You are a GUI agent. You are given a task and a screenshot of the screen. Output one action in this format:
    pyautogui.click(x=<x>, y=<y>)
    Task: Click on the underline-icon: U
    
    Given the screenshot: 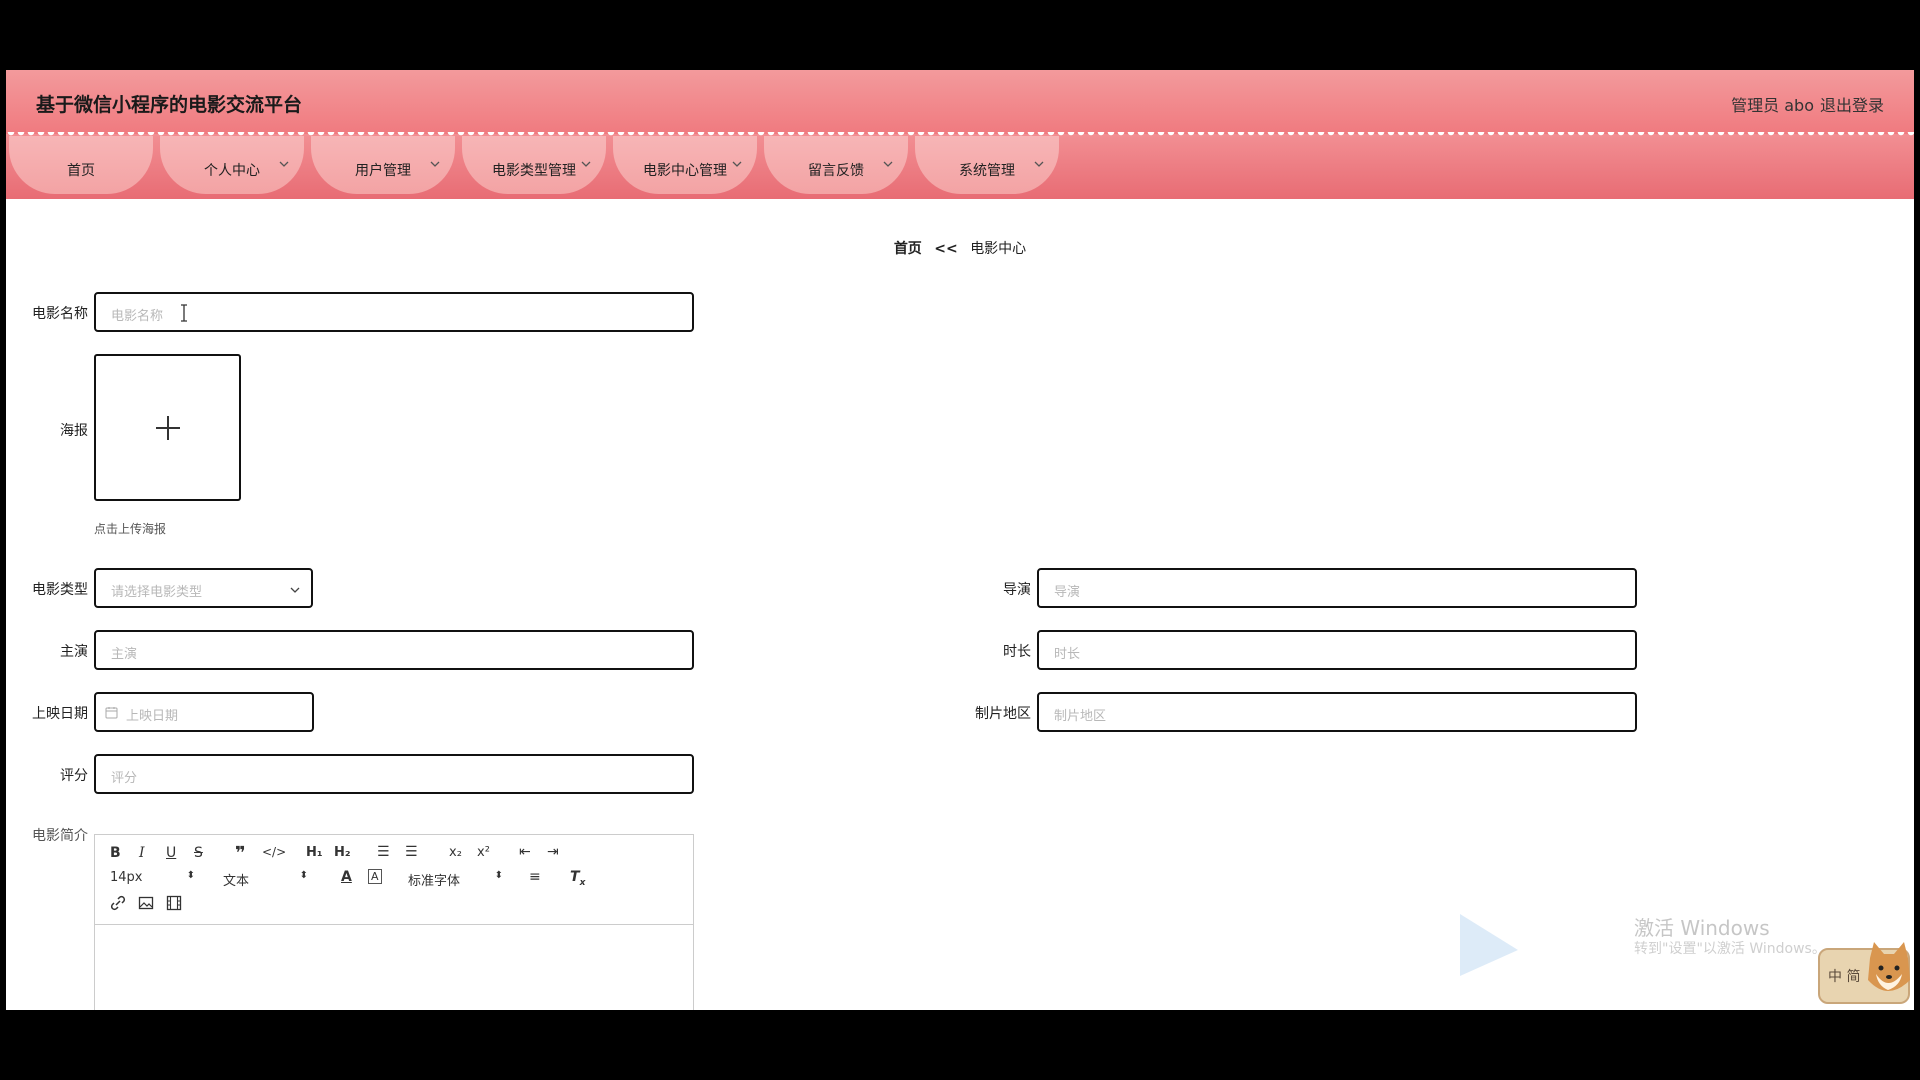 What is the action you would take?
    pyautogui.click(x=171, y=853)
    